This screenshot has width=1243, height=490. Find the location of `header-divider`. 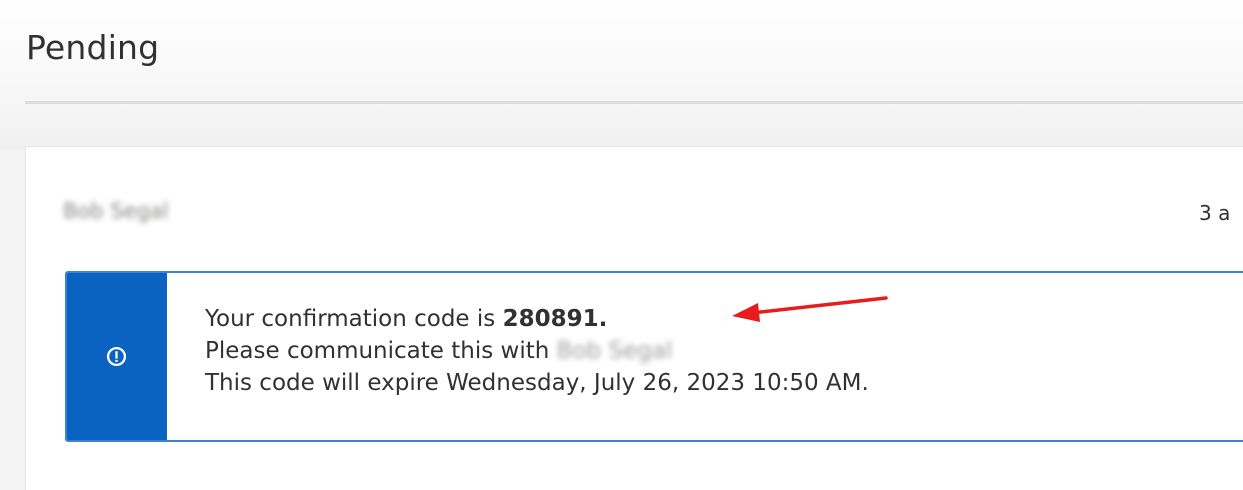

header-divider is located at coordinates (634, 102).